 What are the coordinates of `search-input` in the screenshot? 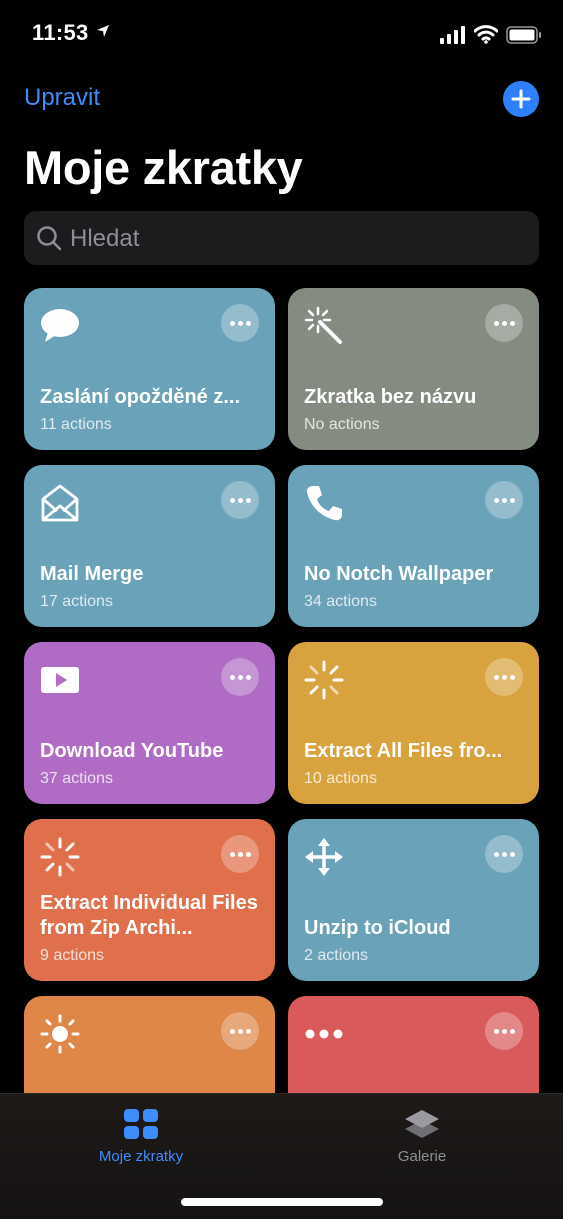 It's located at (300, 239).